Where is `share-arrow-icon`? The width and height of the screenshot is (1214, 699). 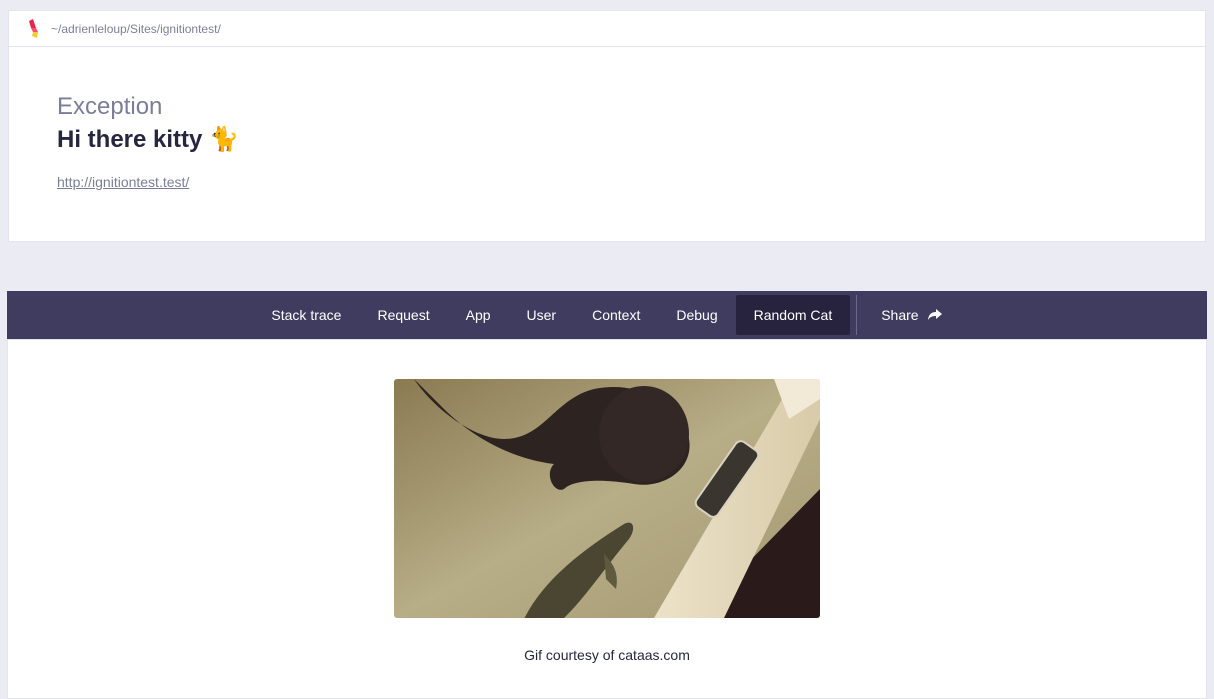 share-arrow-icon is located at coordinates (934, 314).